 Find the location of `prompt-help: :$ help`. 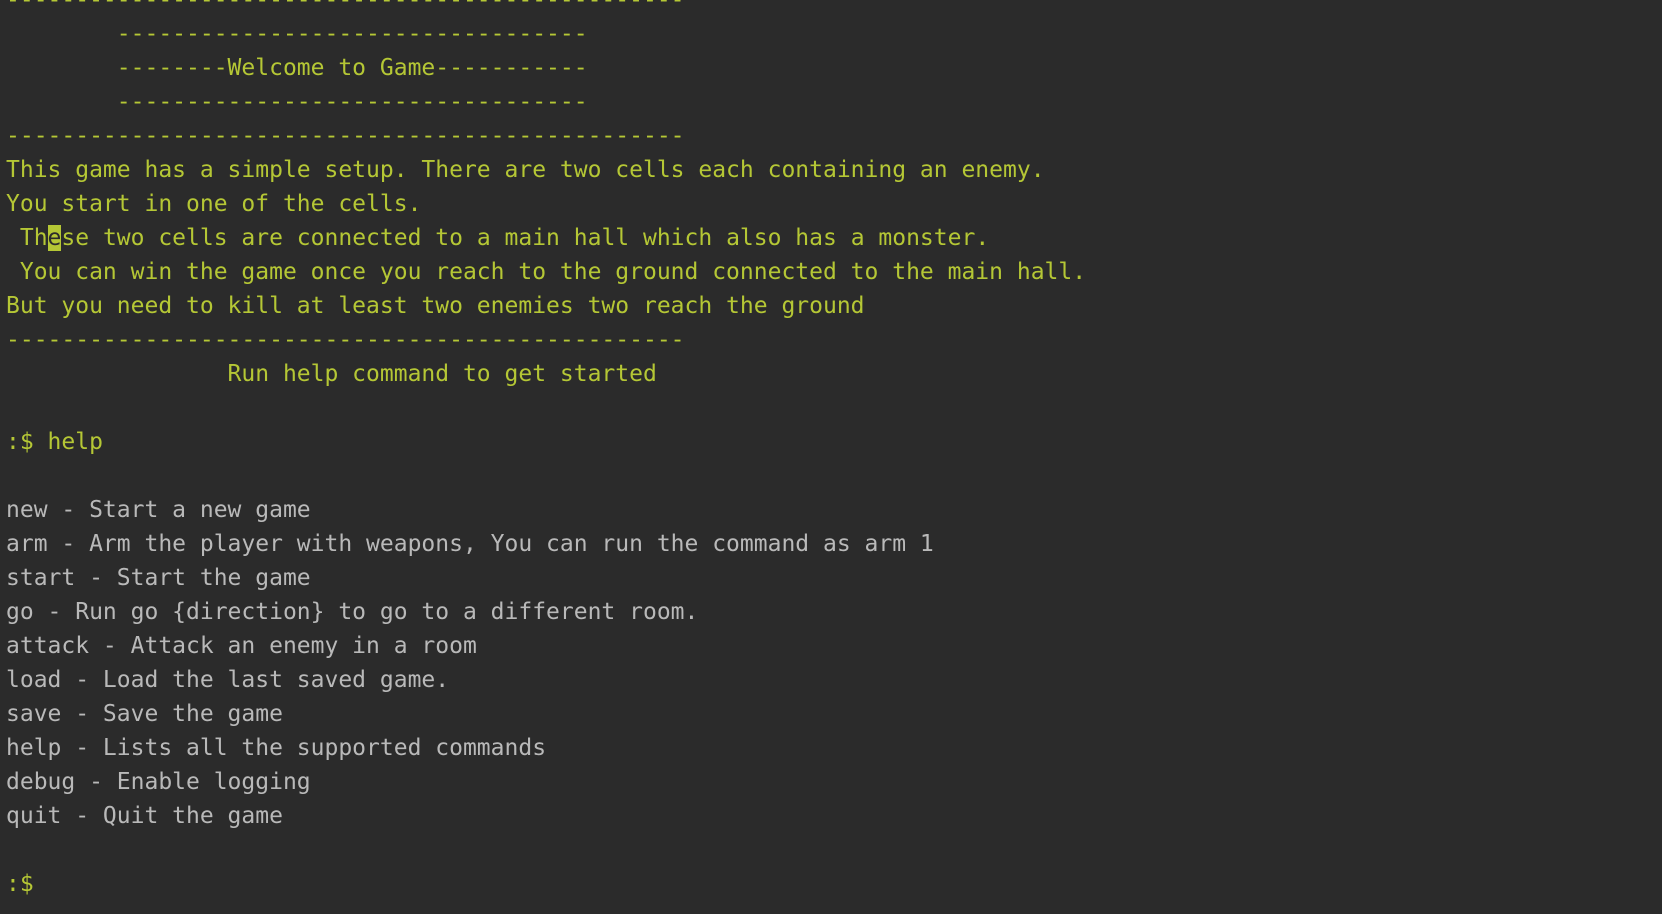

prompt-help: :$ help is located at coordinates (54, 442).